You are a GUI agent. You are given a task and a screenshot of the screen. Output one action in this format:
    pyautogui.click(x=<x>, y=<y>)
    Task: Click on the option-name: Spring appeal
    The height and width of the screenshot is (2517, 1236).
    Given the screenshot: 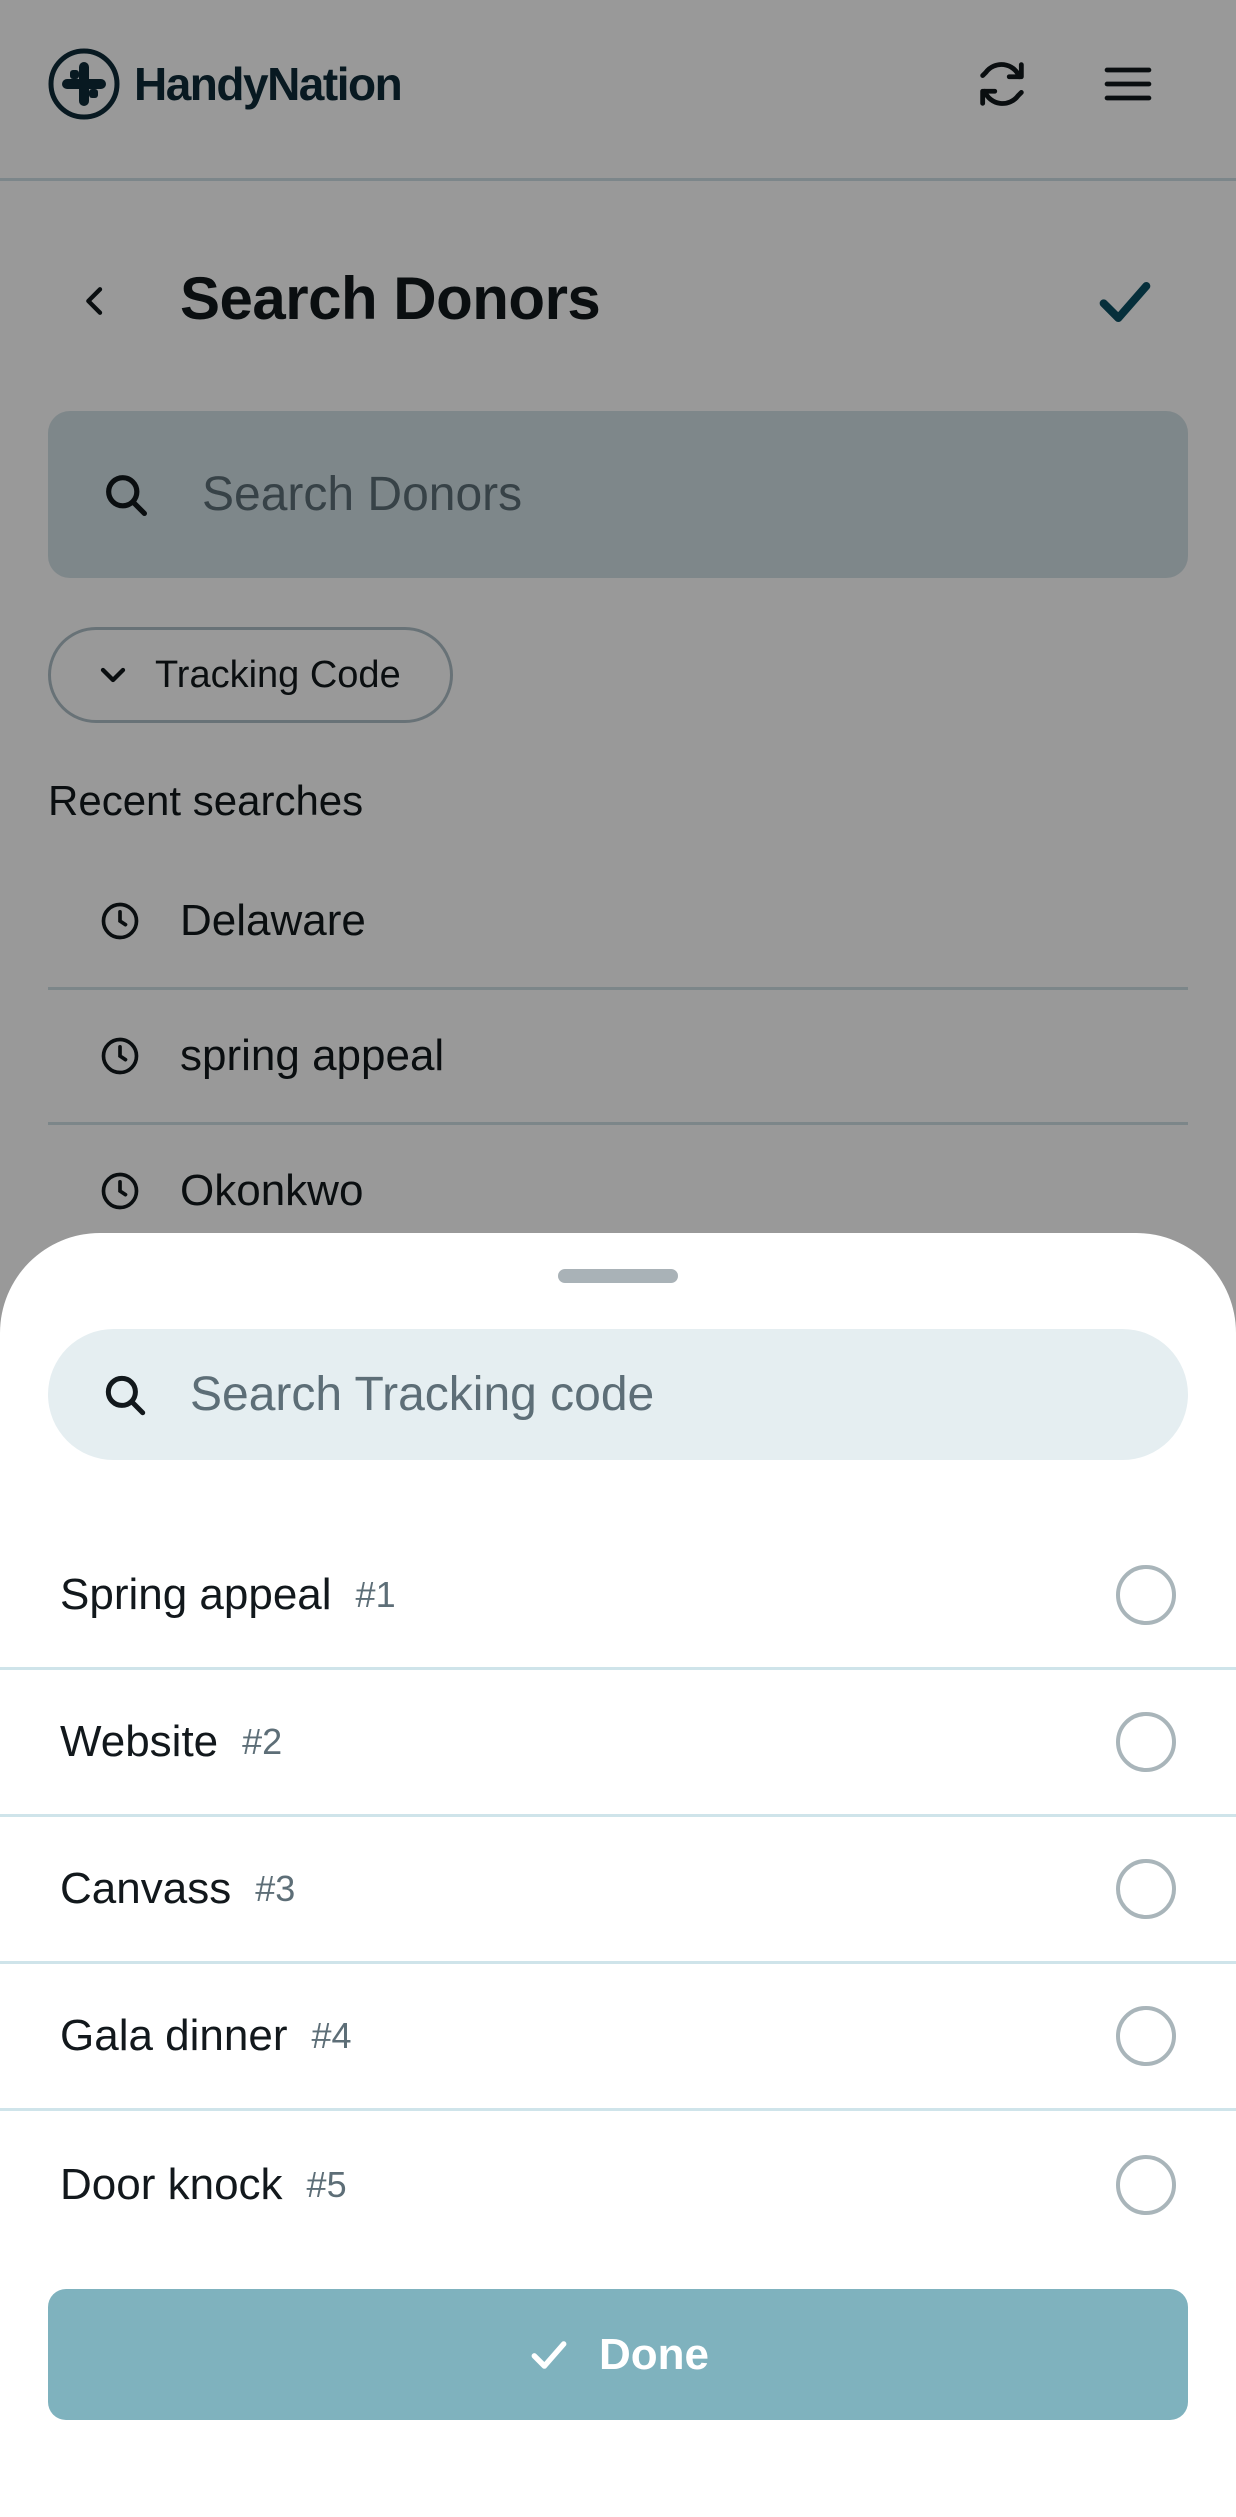 What is the action you would take?
    pyautogui.click(x=196, y=1594)
    